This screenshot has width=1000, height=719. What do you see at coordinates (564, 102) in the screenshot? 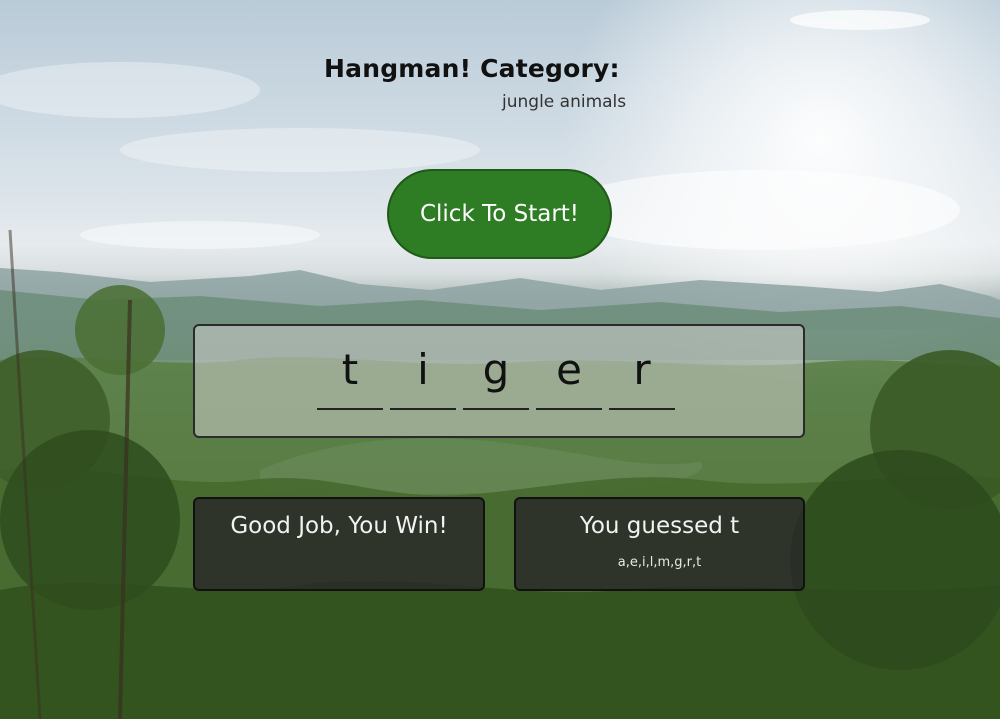
I see `category-label: jungle animals` at bounding box center [564, 102].